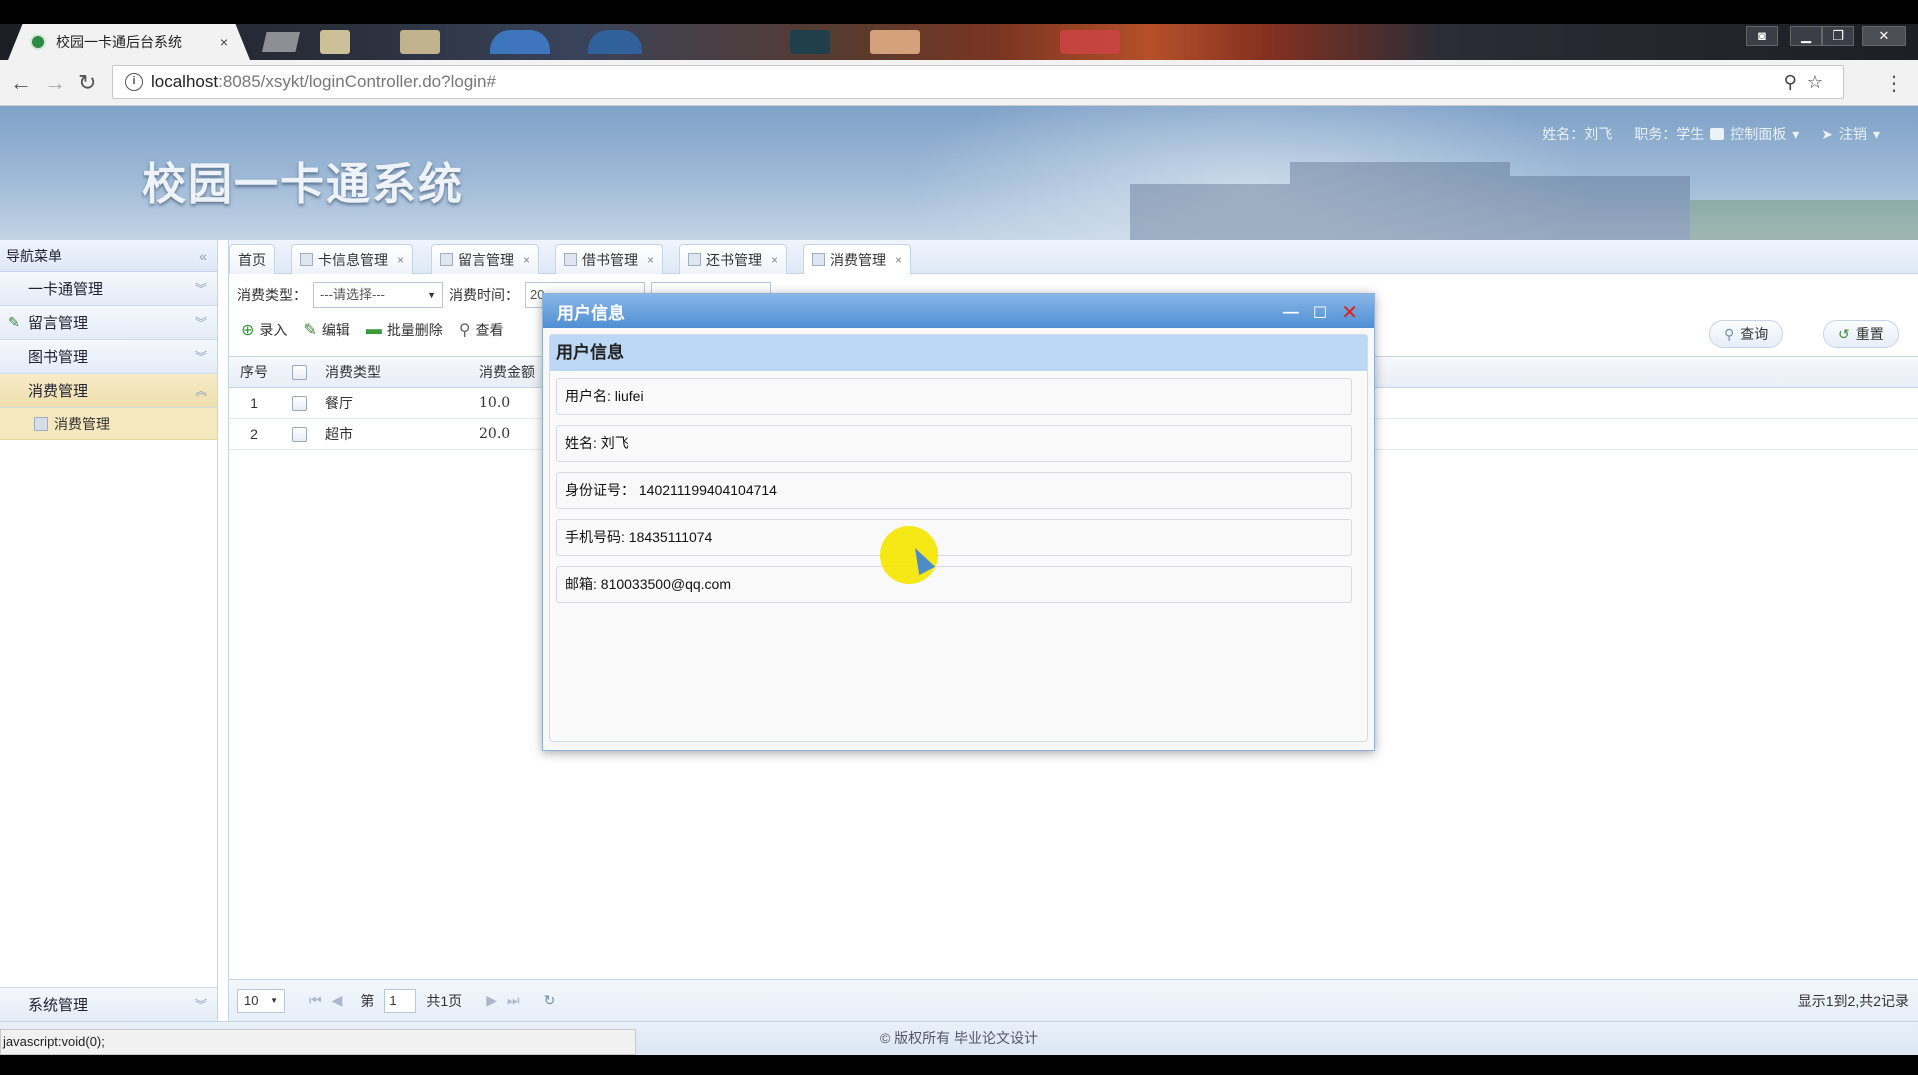 The image size is (1918, 1075). What do you see at coordinates (129, 42) in the screenshot?
I see `browser-tab: 校园一卡通后台系统 ×` at bounding box center [129, 42].